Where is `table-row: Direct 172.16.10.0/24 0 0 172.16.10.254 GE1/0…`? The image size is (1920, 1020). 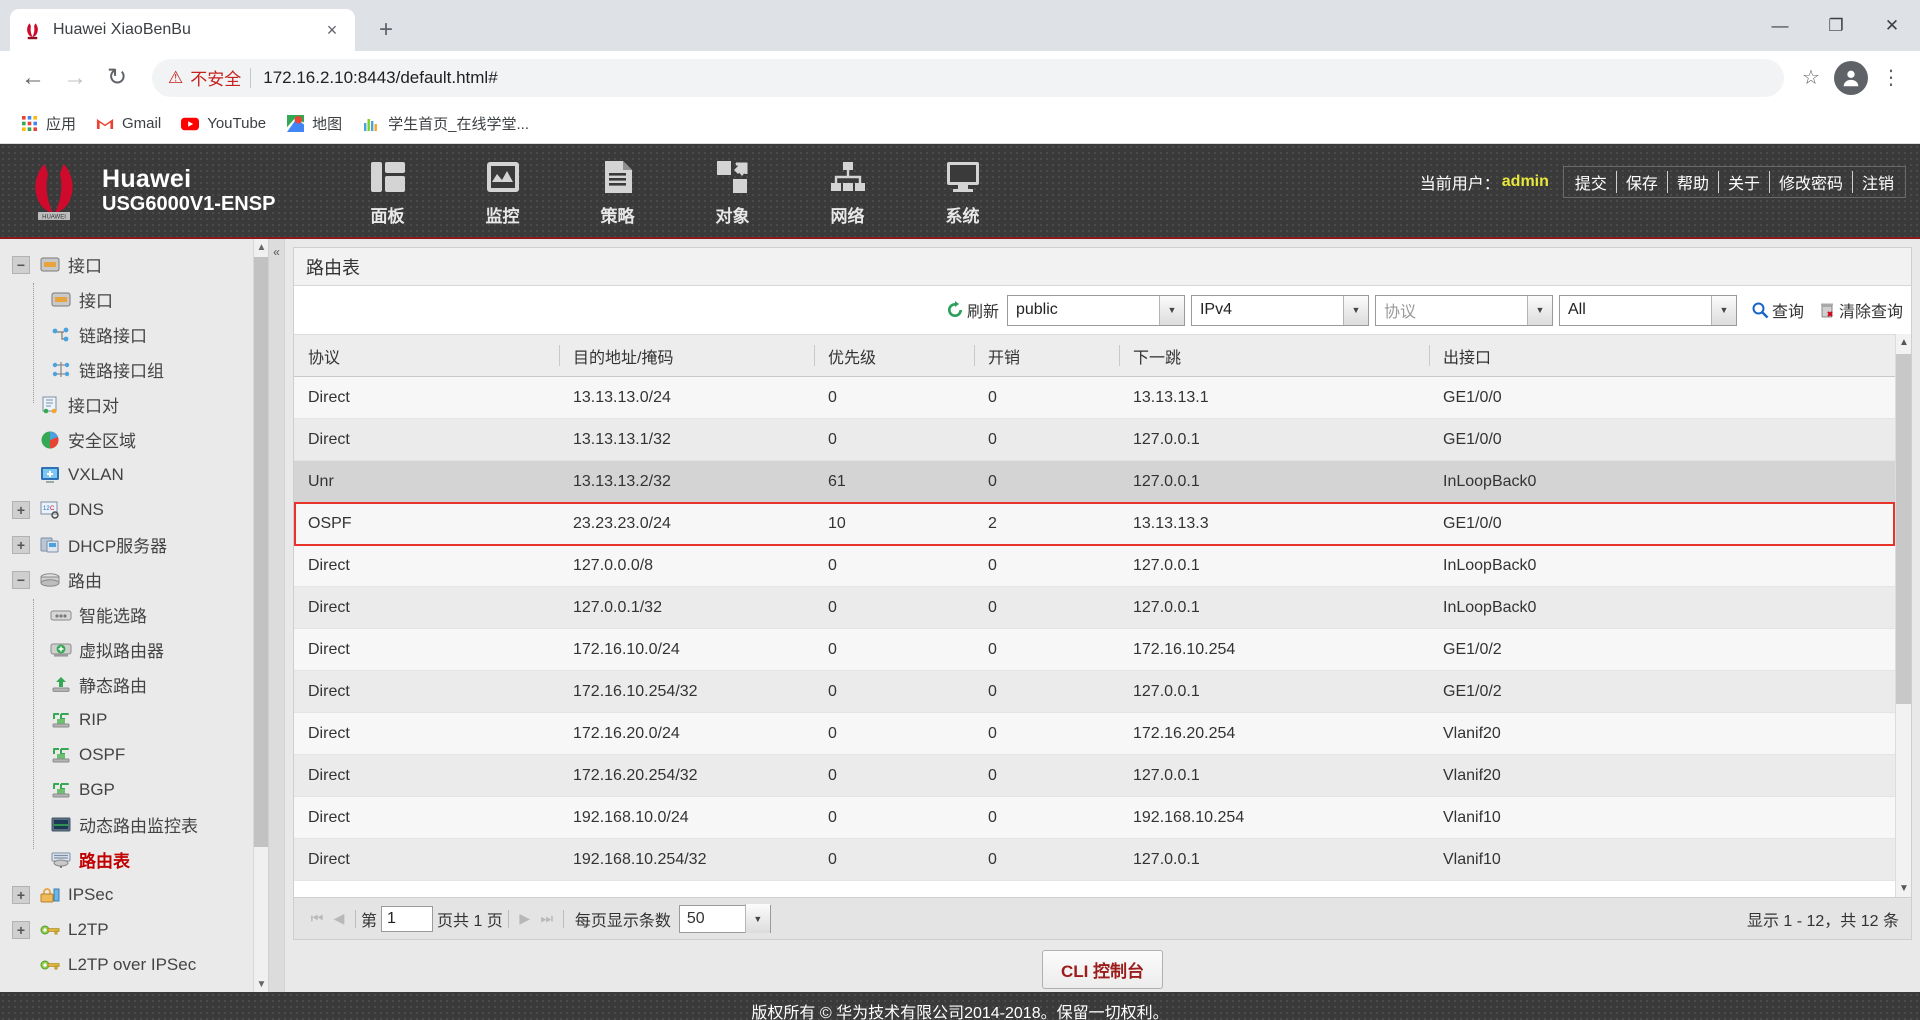 table-row: Direct 172.16.10.0/24 0 0 172.16.10.254 GE1/0… is located at coordinates (1102, 649).